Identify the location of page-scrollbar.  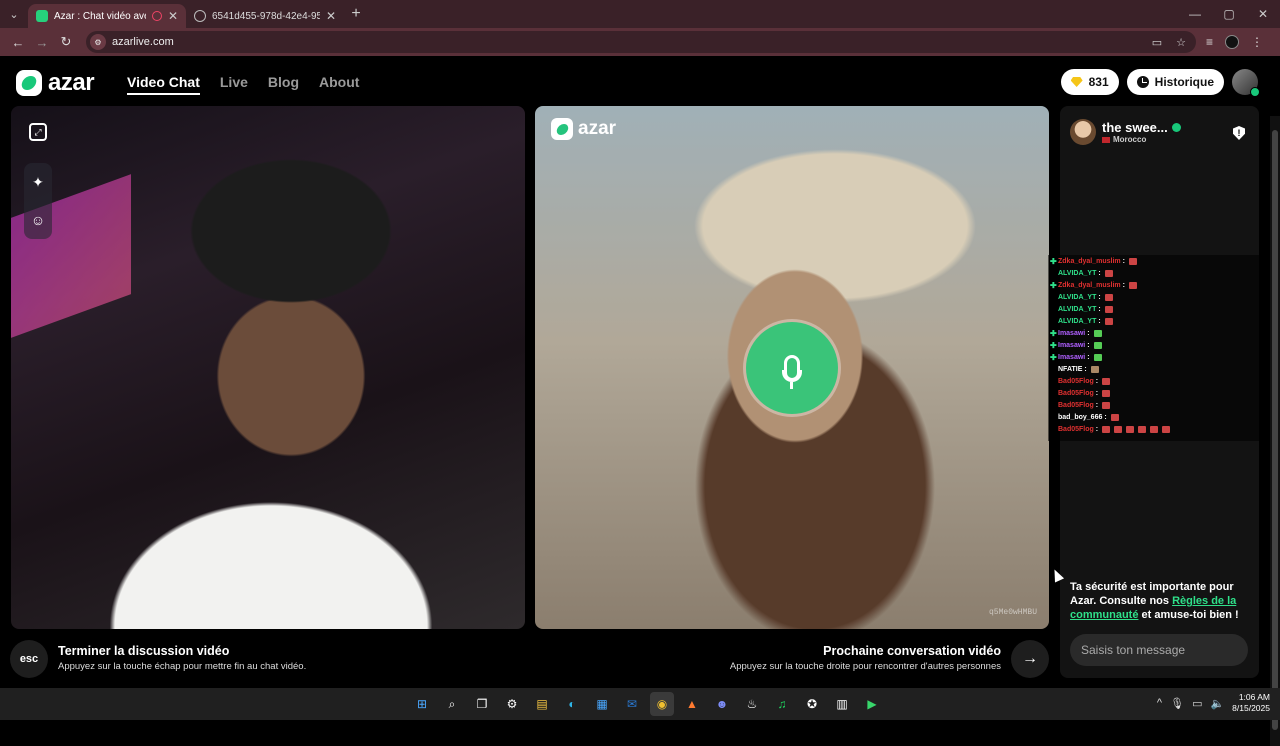
(1275, 431).